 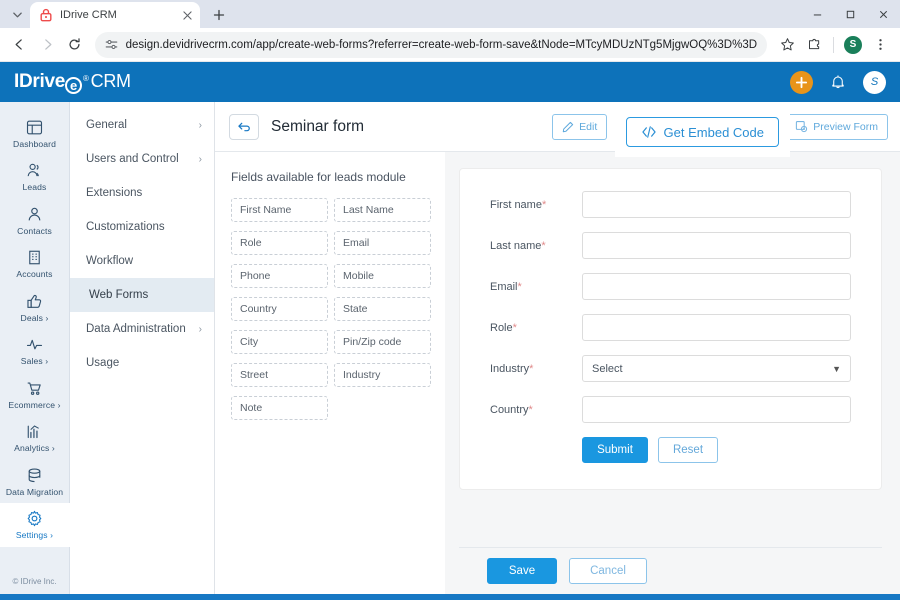 What do you see at coordinates (34, 258) in the screenshot?
I see `accounts-icon` at bounding box center [34, 258].